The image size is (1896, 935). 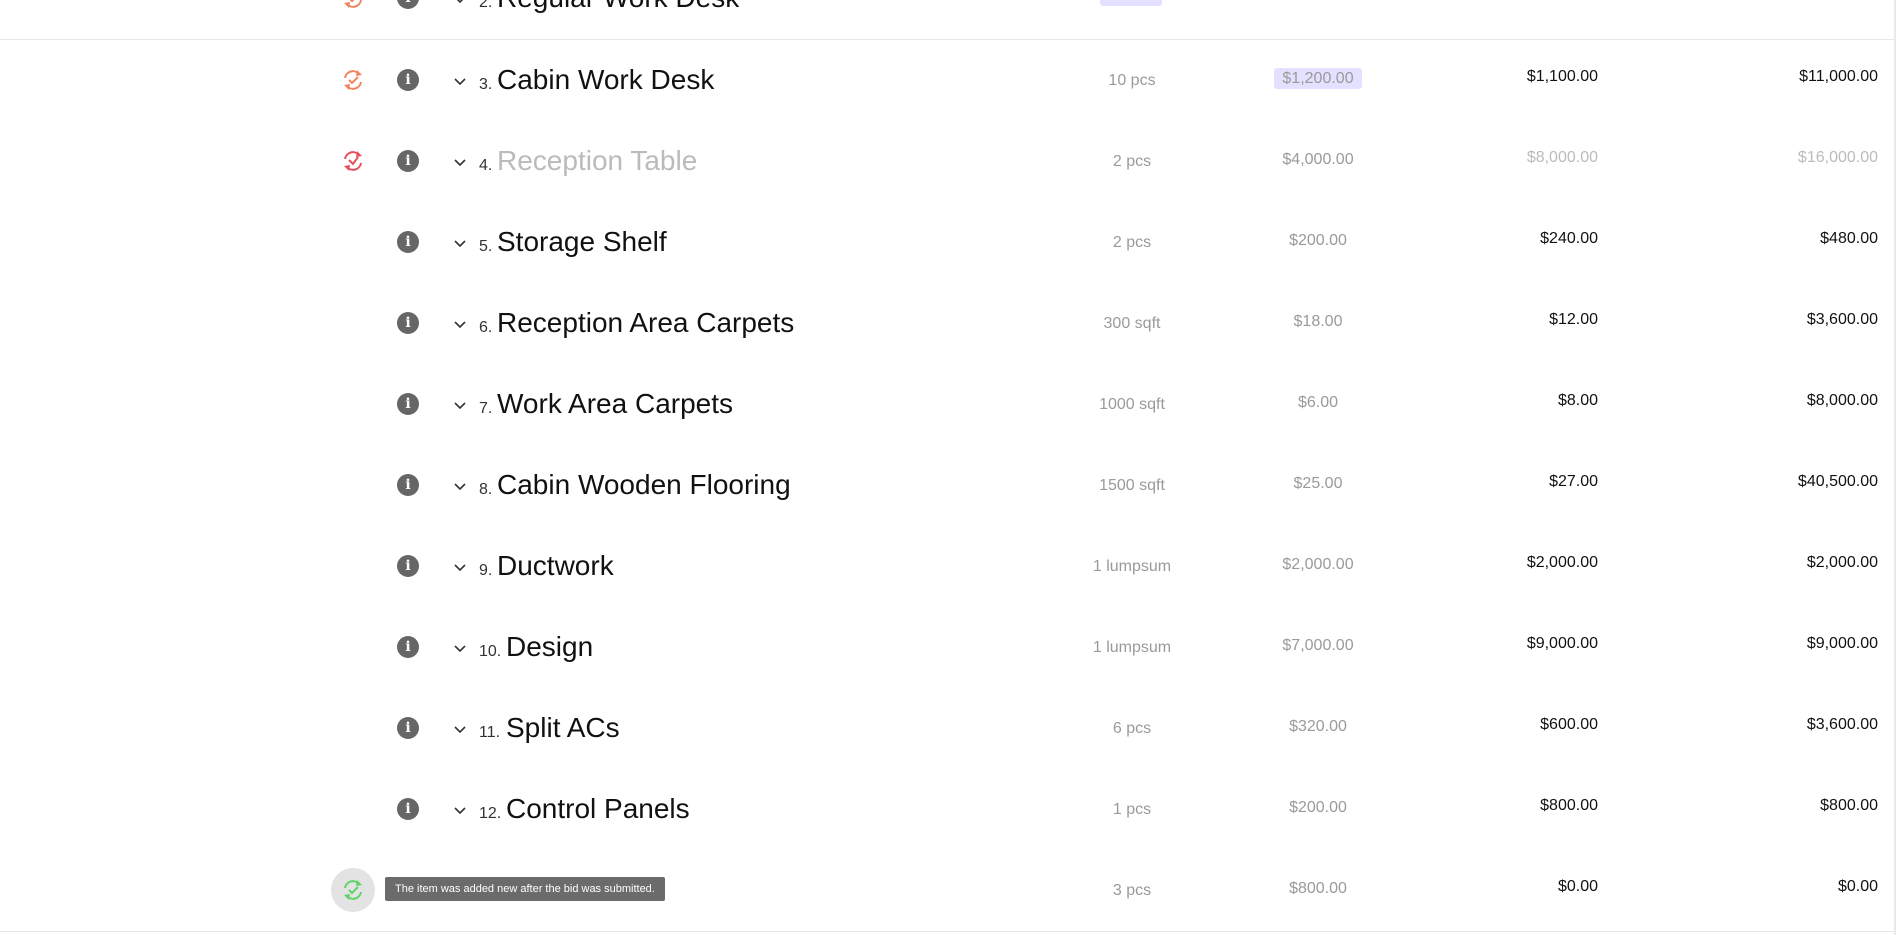 I want to click on item-number: 7., so click(x=486, y=408).